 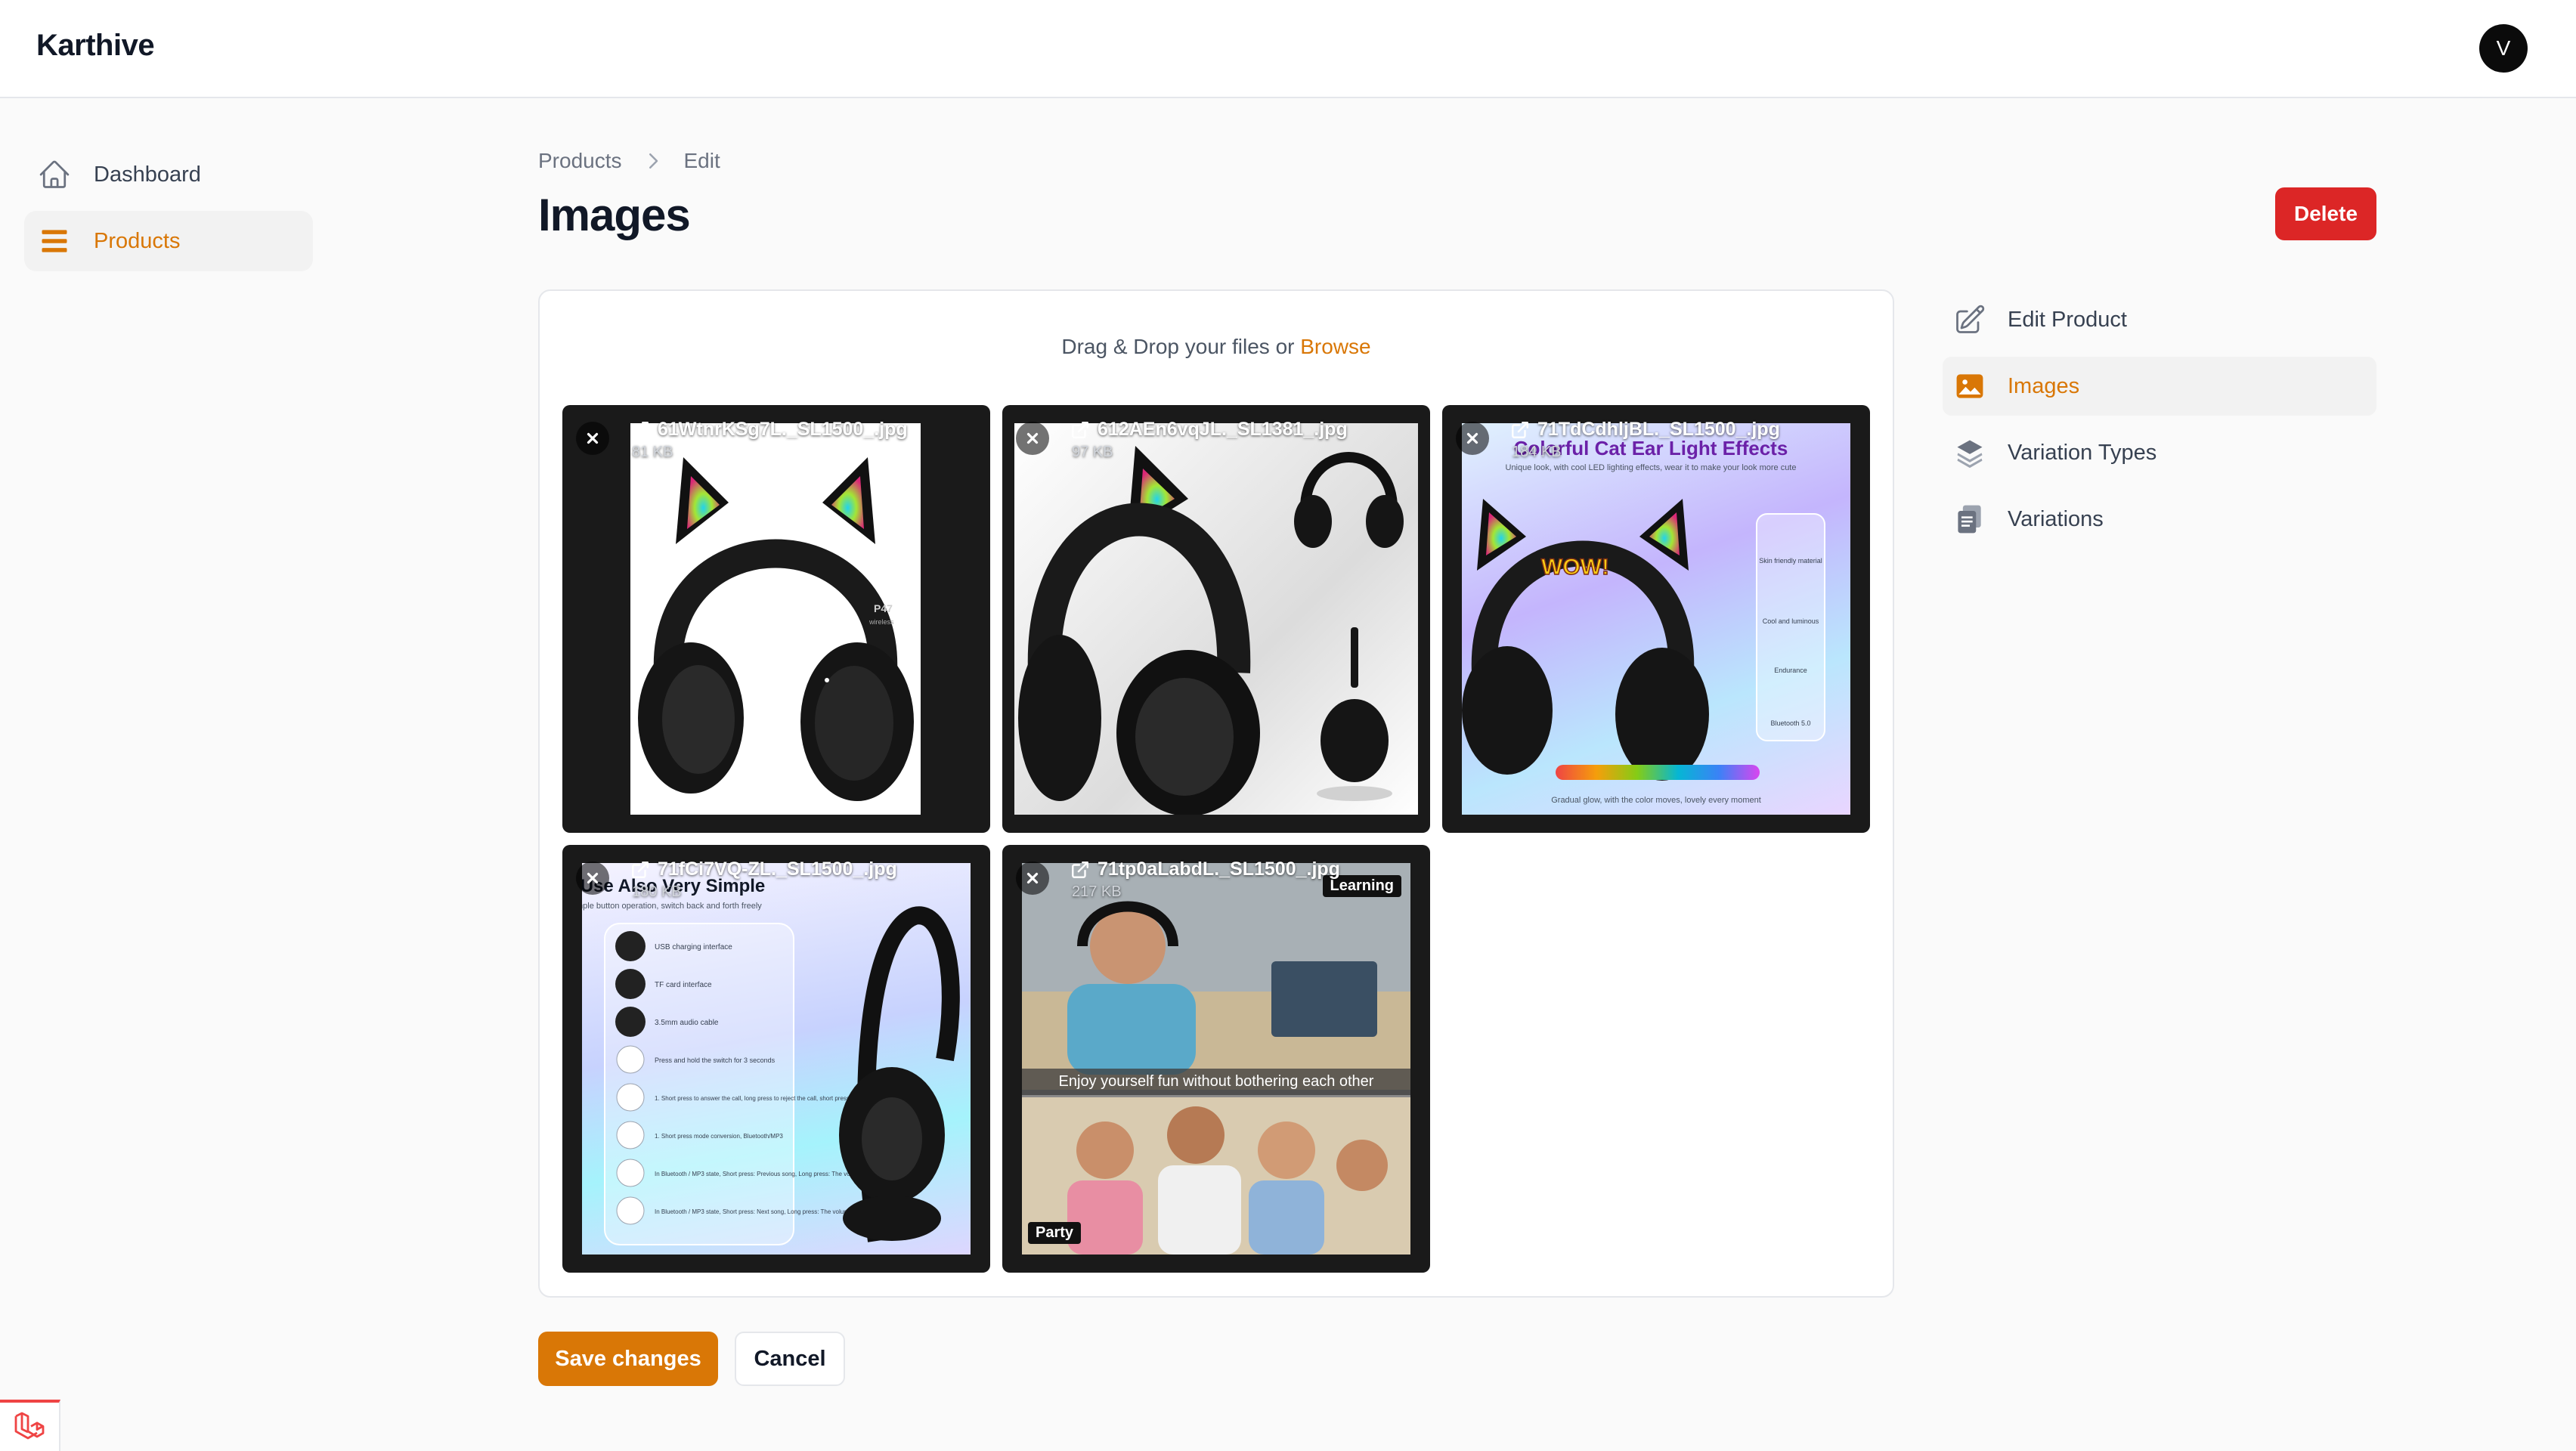 What do you see at coordinates (1969, 386) in the screenshot?
I see `photo-icon` at bounding box center [1969, 386].